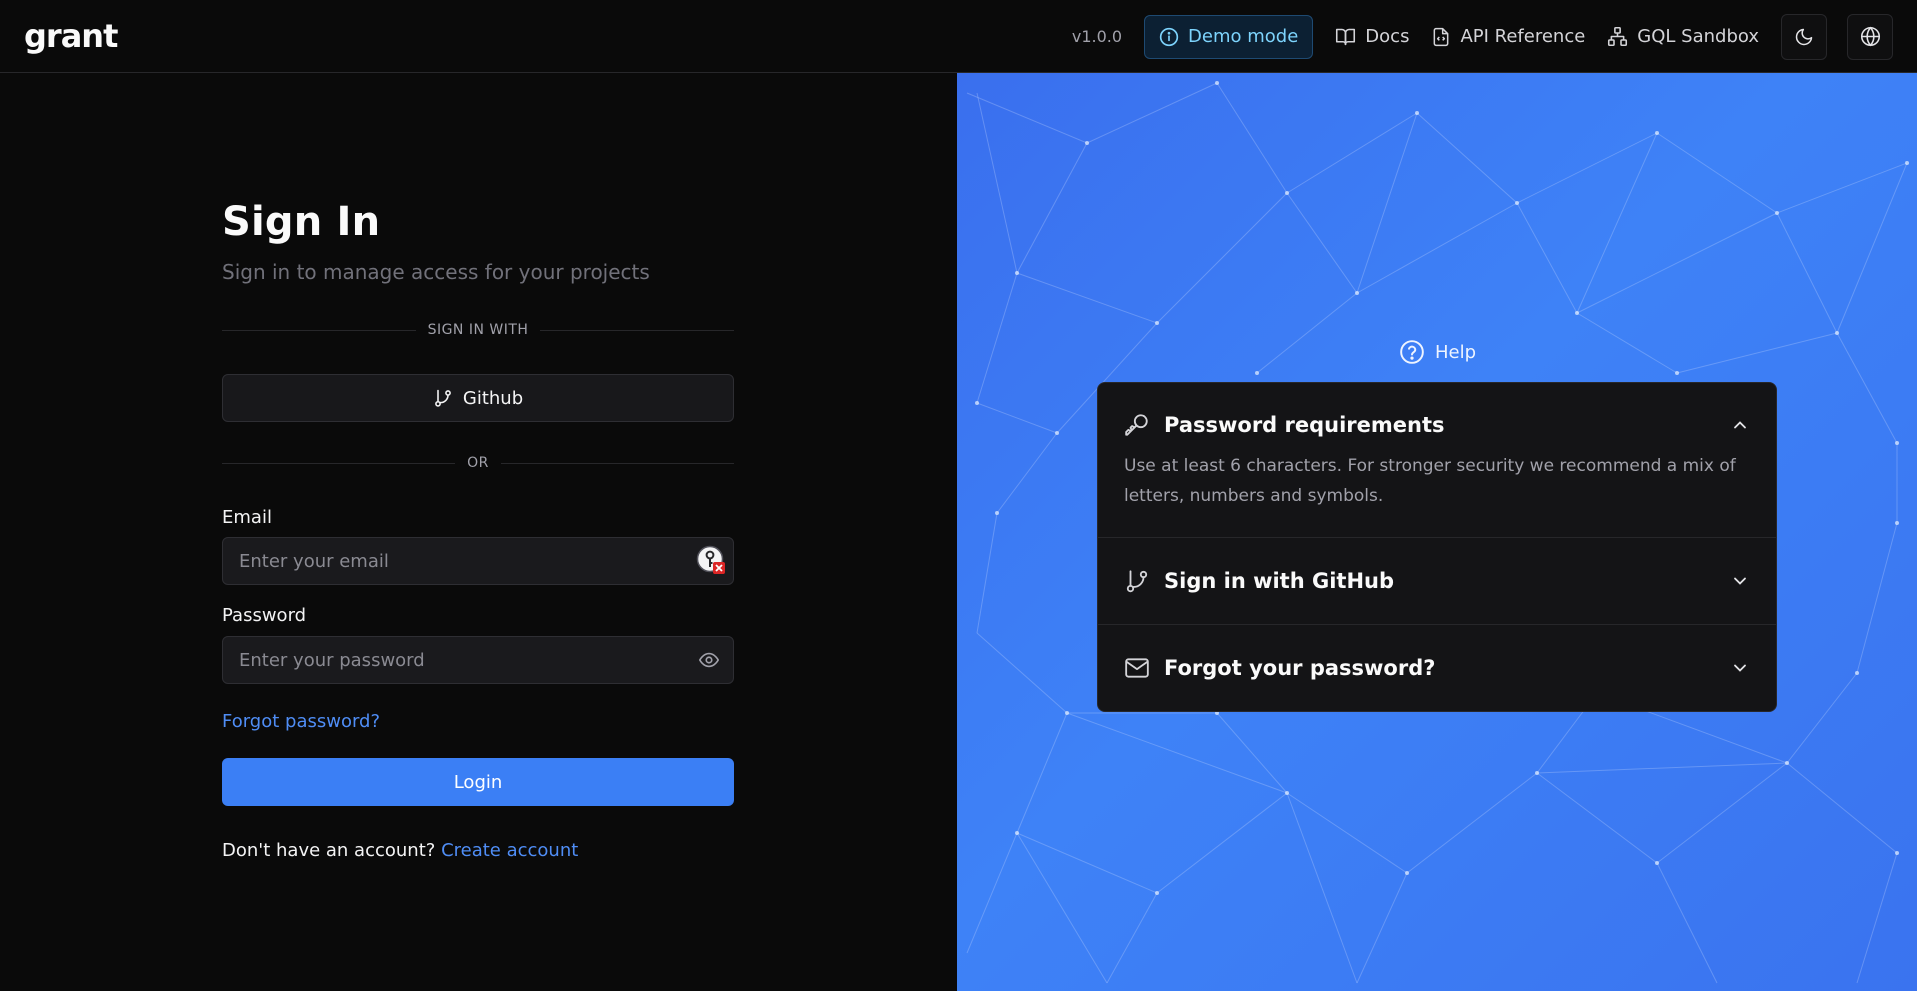 This screenshot has width=1917, height=991. What do you see at coordinates (493, 398) in the screenshot?
I see `github-label: Github` at bounding box center [493, 398].